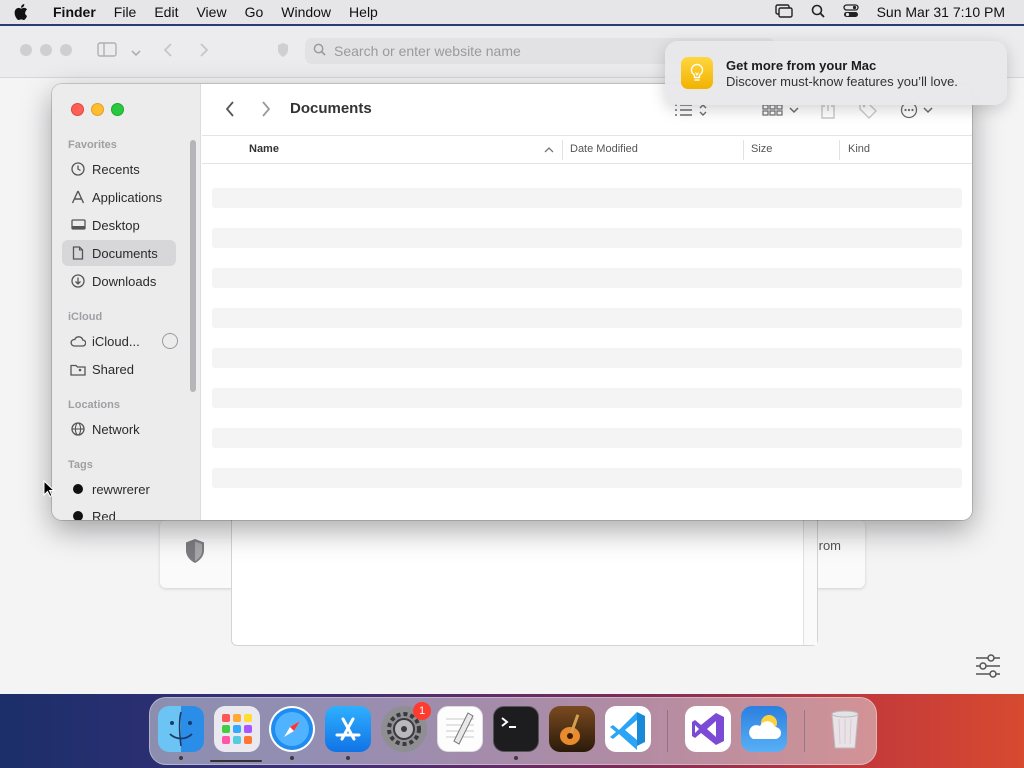 Image resolution: width=1024 pixels, height=768 pixels. What do you see at coordinates (859, 149) in the screenshot?
I see `column-header-kind: Kind` at bounding box center [859, 149].